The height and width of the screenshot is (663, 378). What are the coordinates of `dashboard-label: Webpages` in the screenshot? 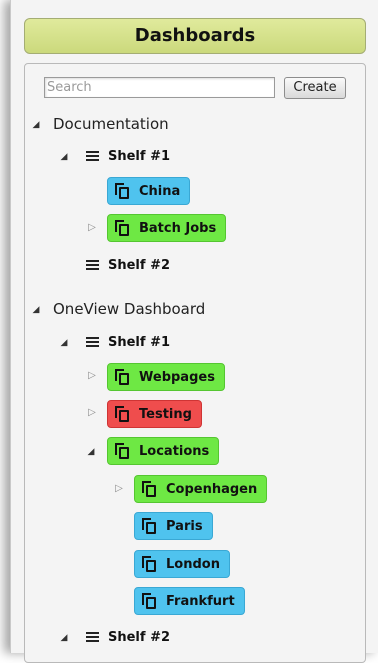 It's located at (177, 377).